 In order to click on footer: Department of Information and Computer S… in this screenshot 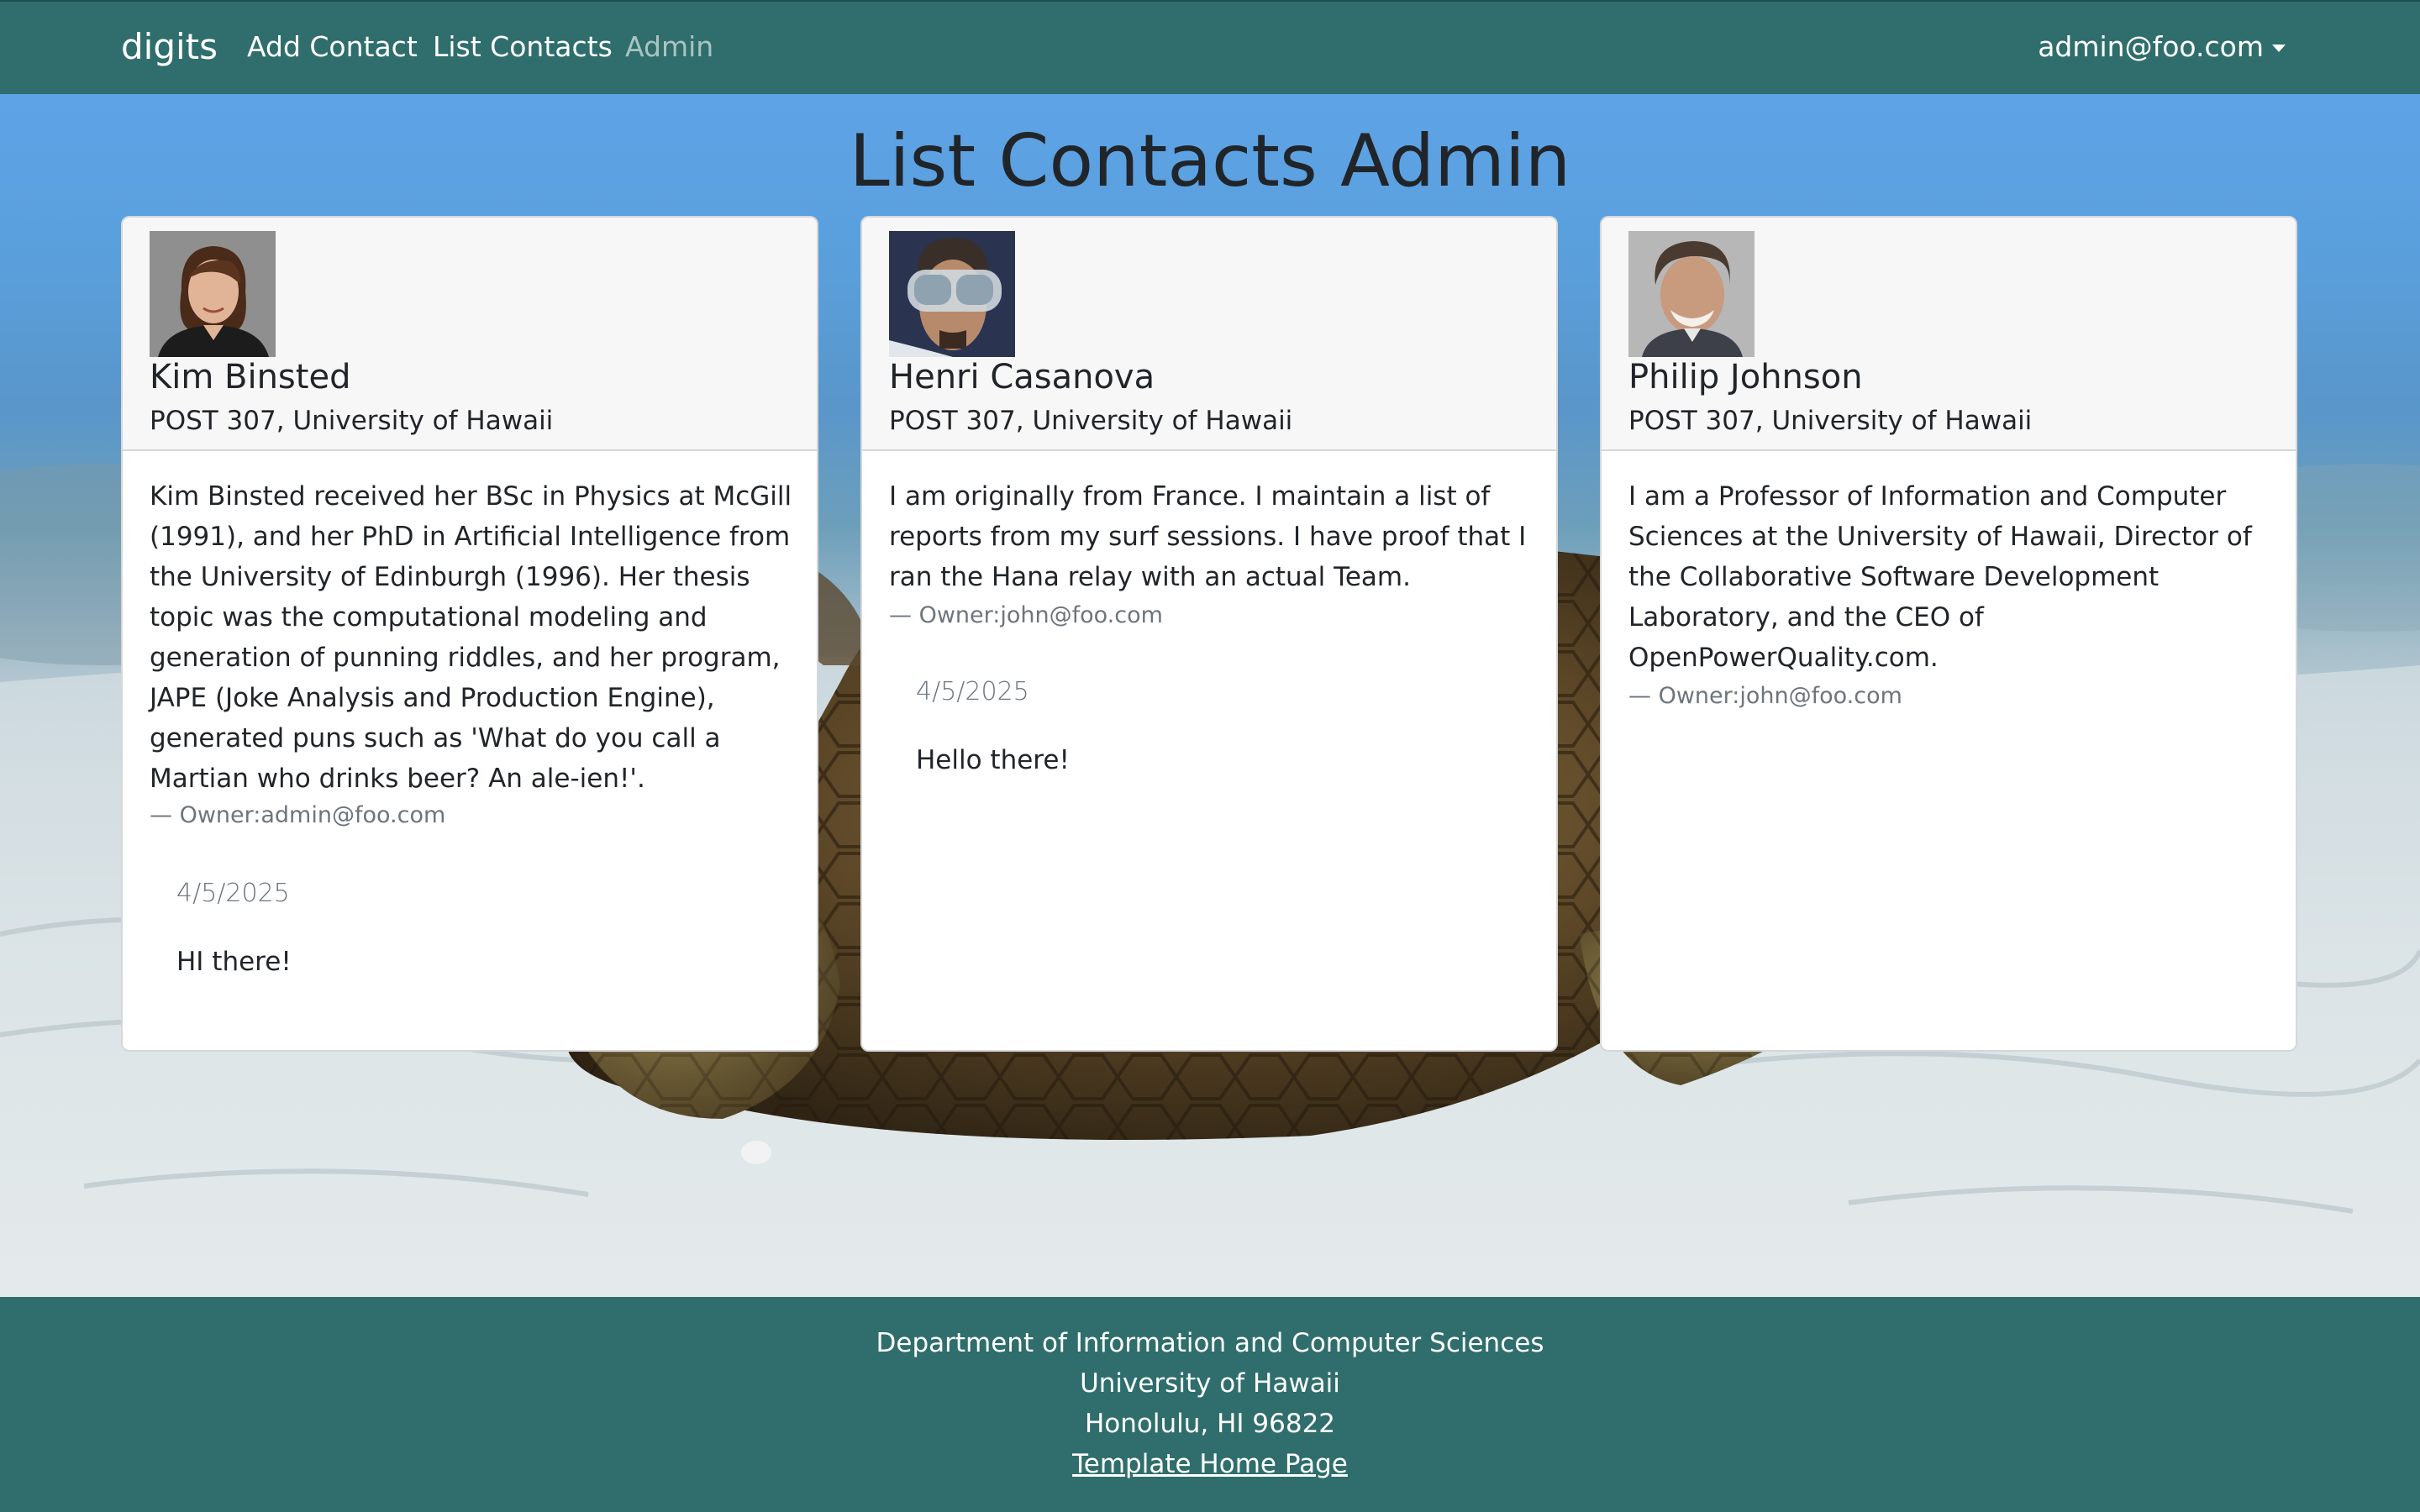, I will do `click(1210, 1404)`.